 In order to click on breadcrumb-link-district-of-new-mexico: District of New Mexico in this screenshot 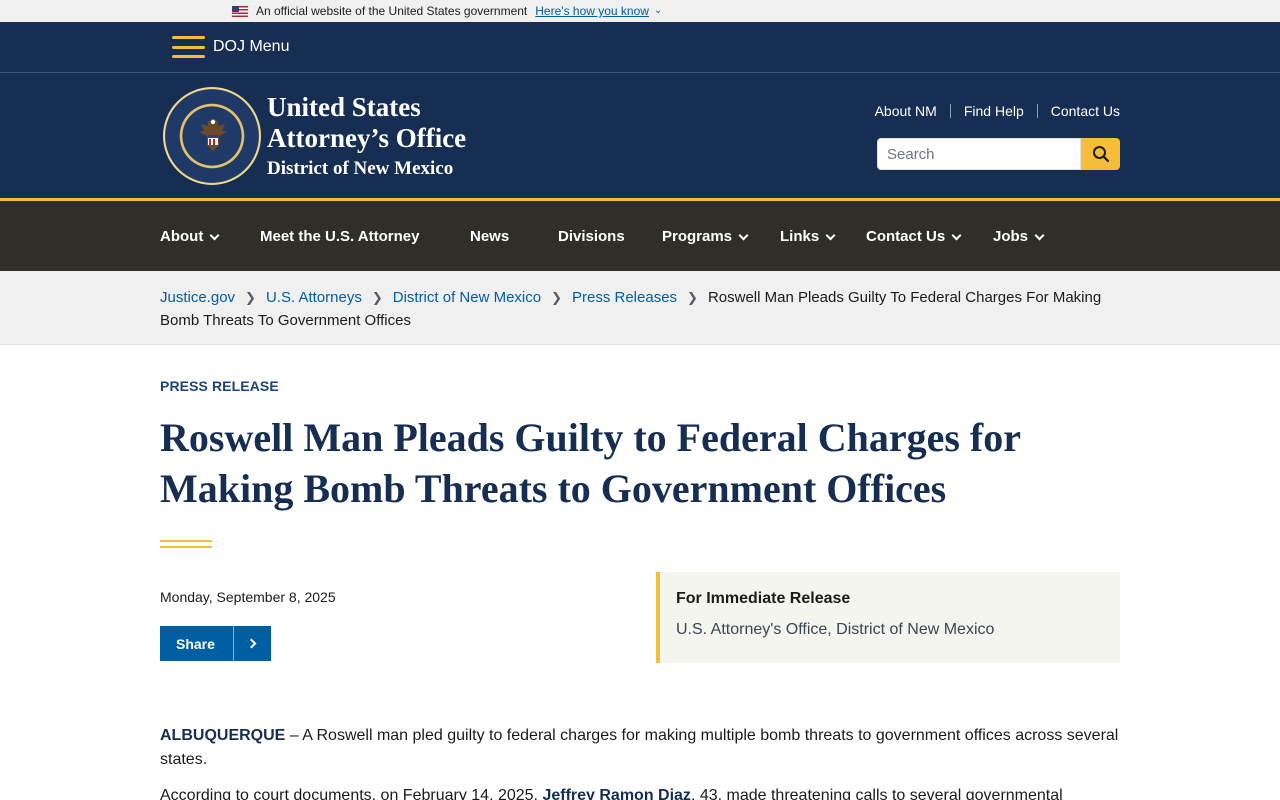, I will do `click(467, 297)`.